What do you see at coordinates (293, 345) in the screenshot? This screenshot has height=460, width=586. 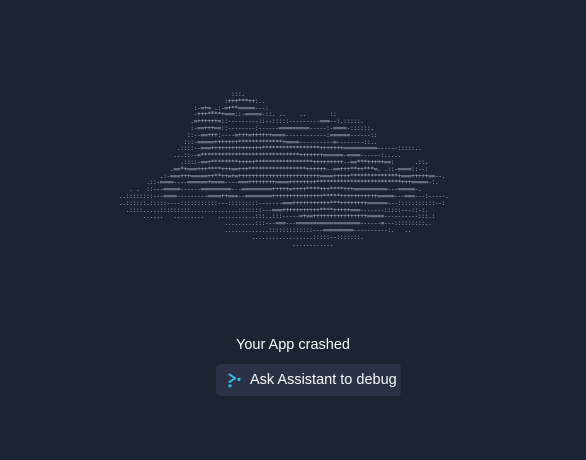 I see `crash-title: Your App crashed` at bounding box center [293, 345].